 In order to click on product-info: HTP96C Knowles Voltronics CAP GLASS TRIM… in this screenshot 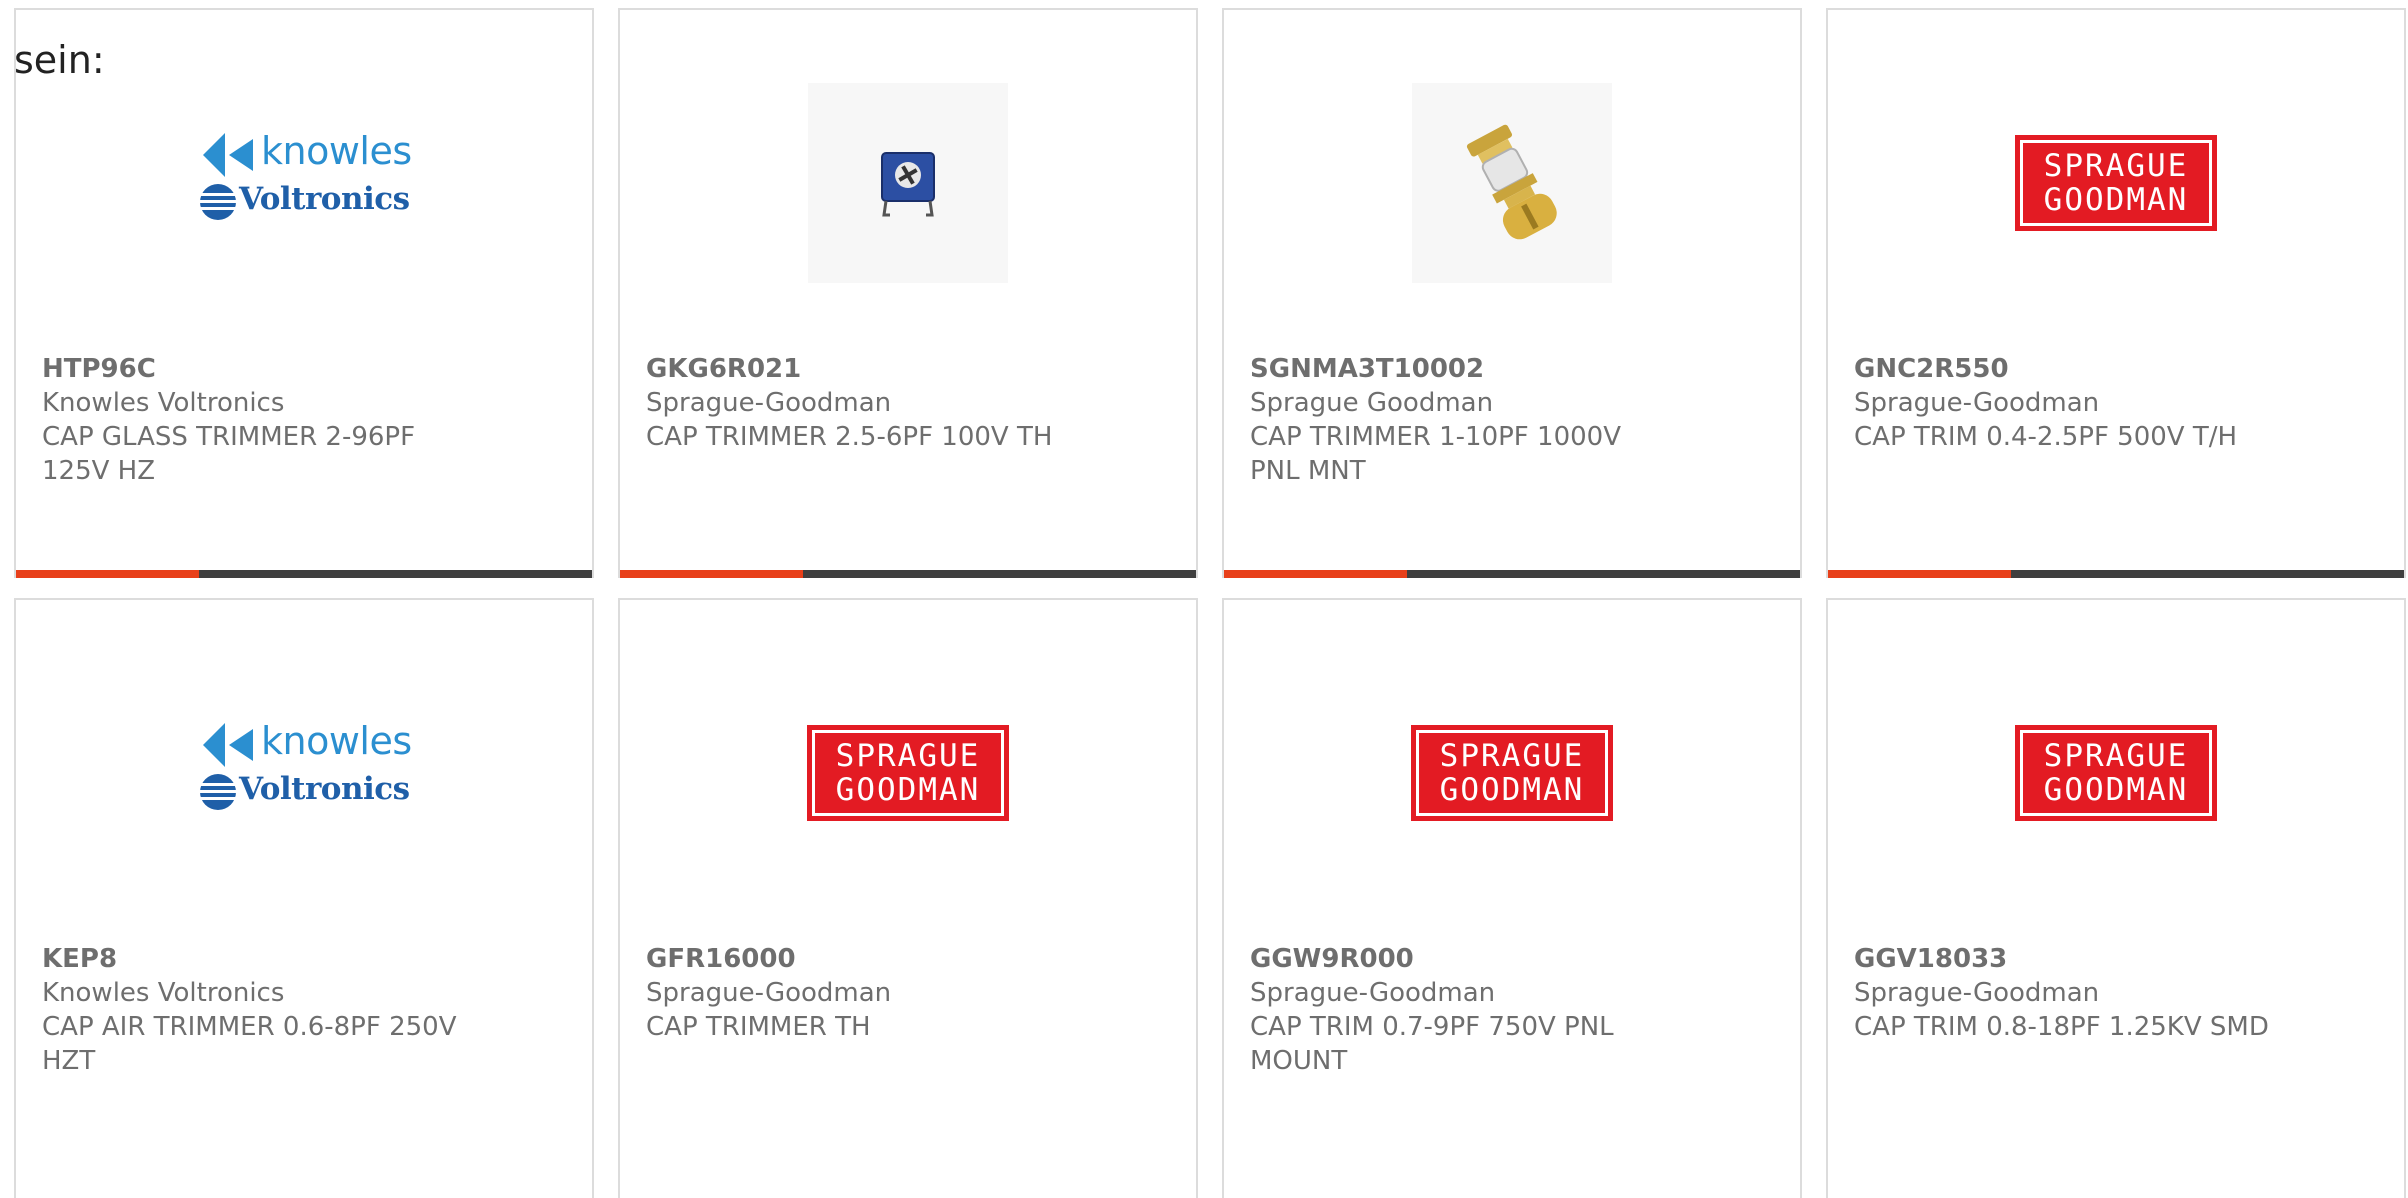, I will do `click(252, 420)`.